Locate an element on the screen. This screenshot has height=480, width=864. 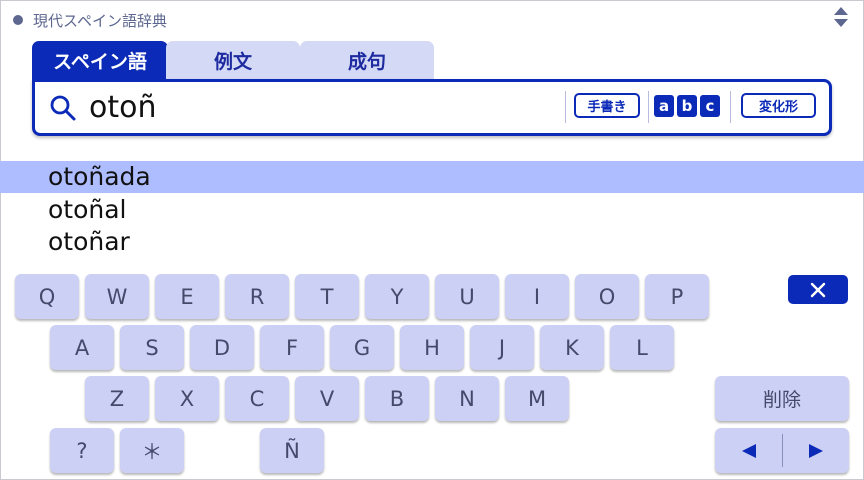
key-k: K is located at coordinates (572, 347).